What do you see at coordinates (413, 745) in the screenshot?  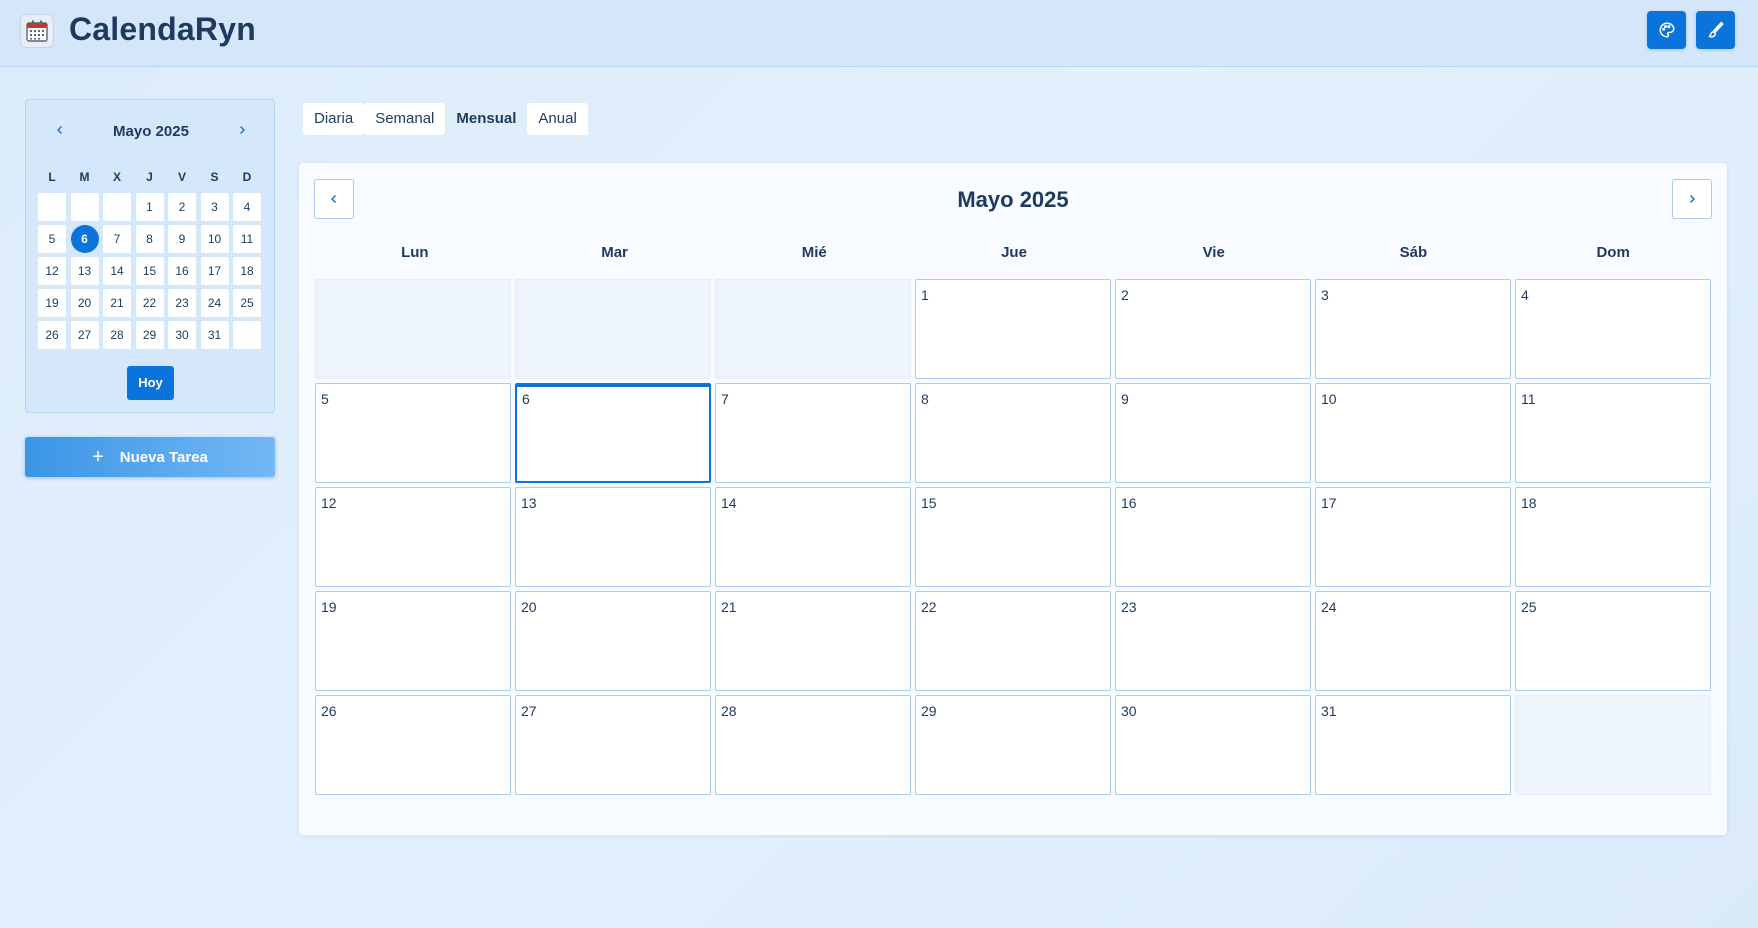 I see `day-cell: 26` at bounding box center [413, 745].